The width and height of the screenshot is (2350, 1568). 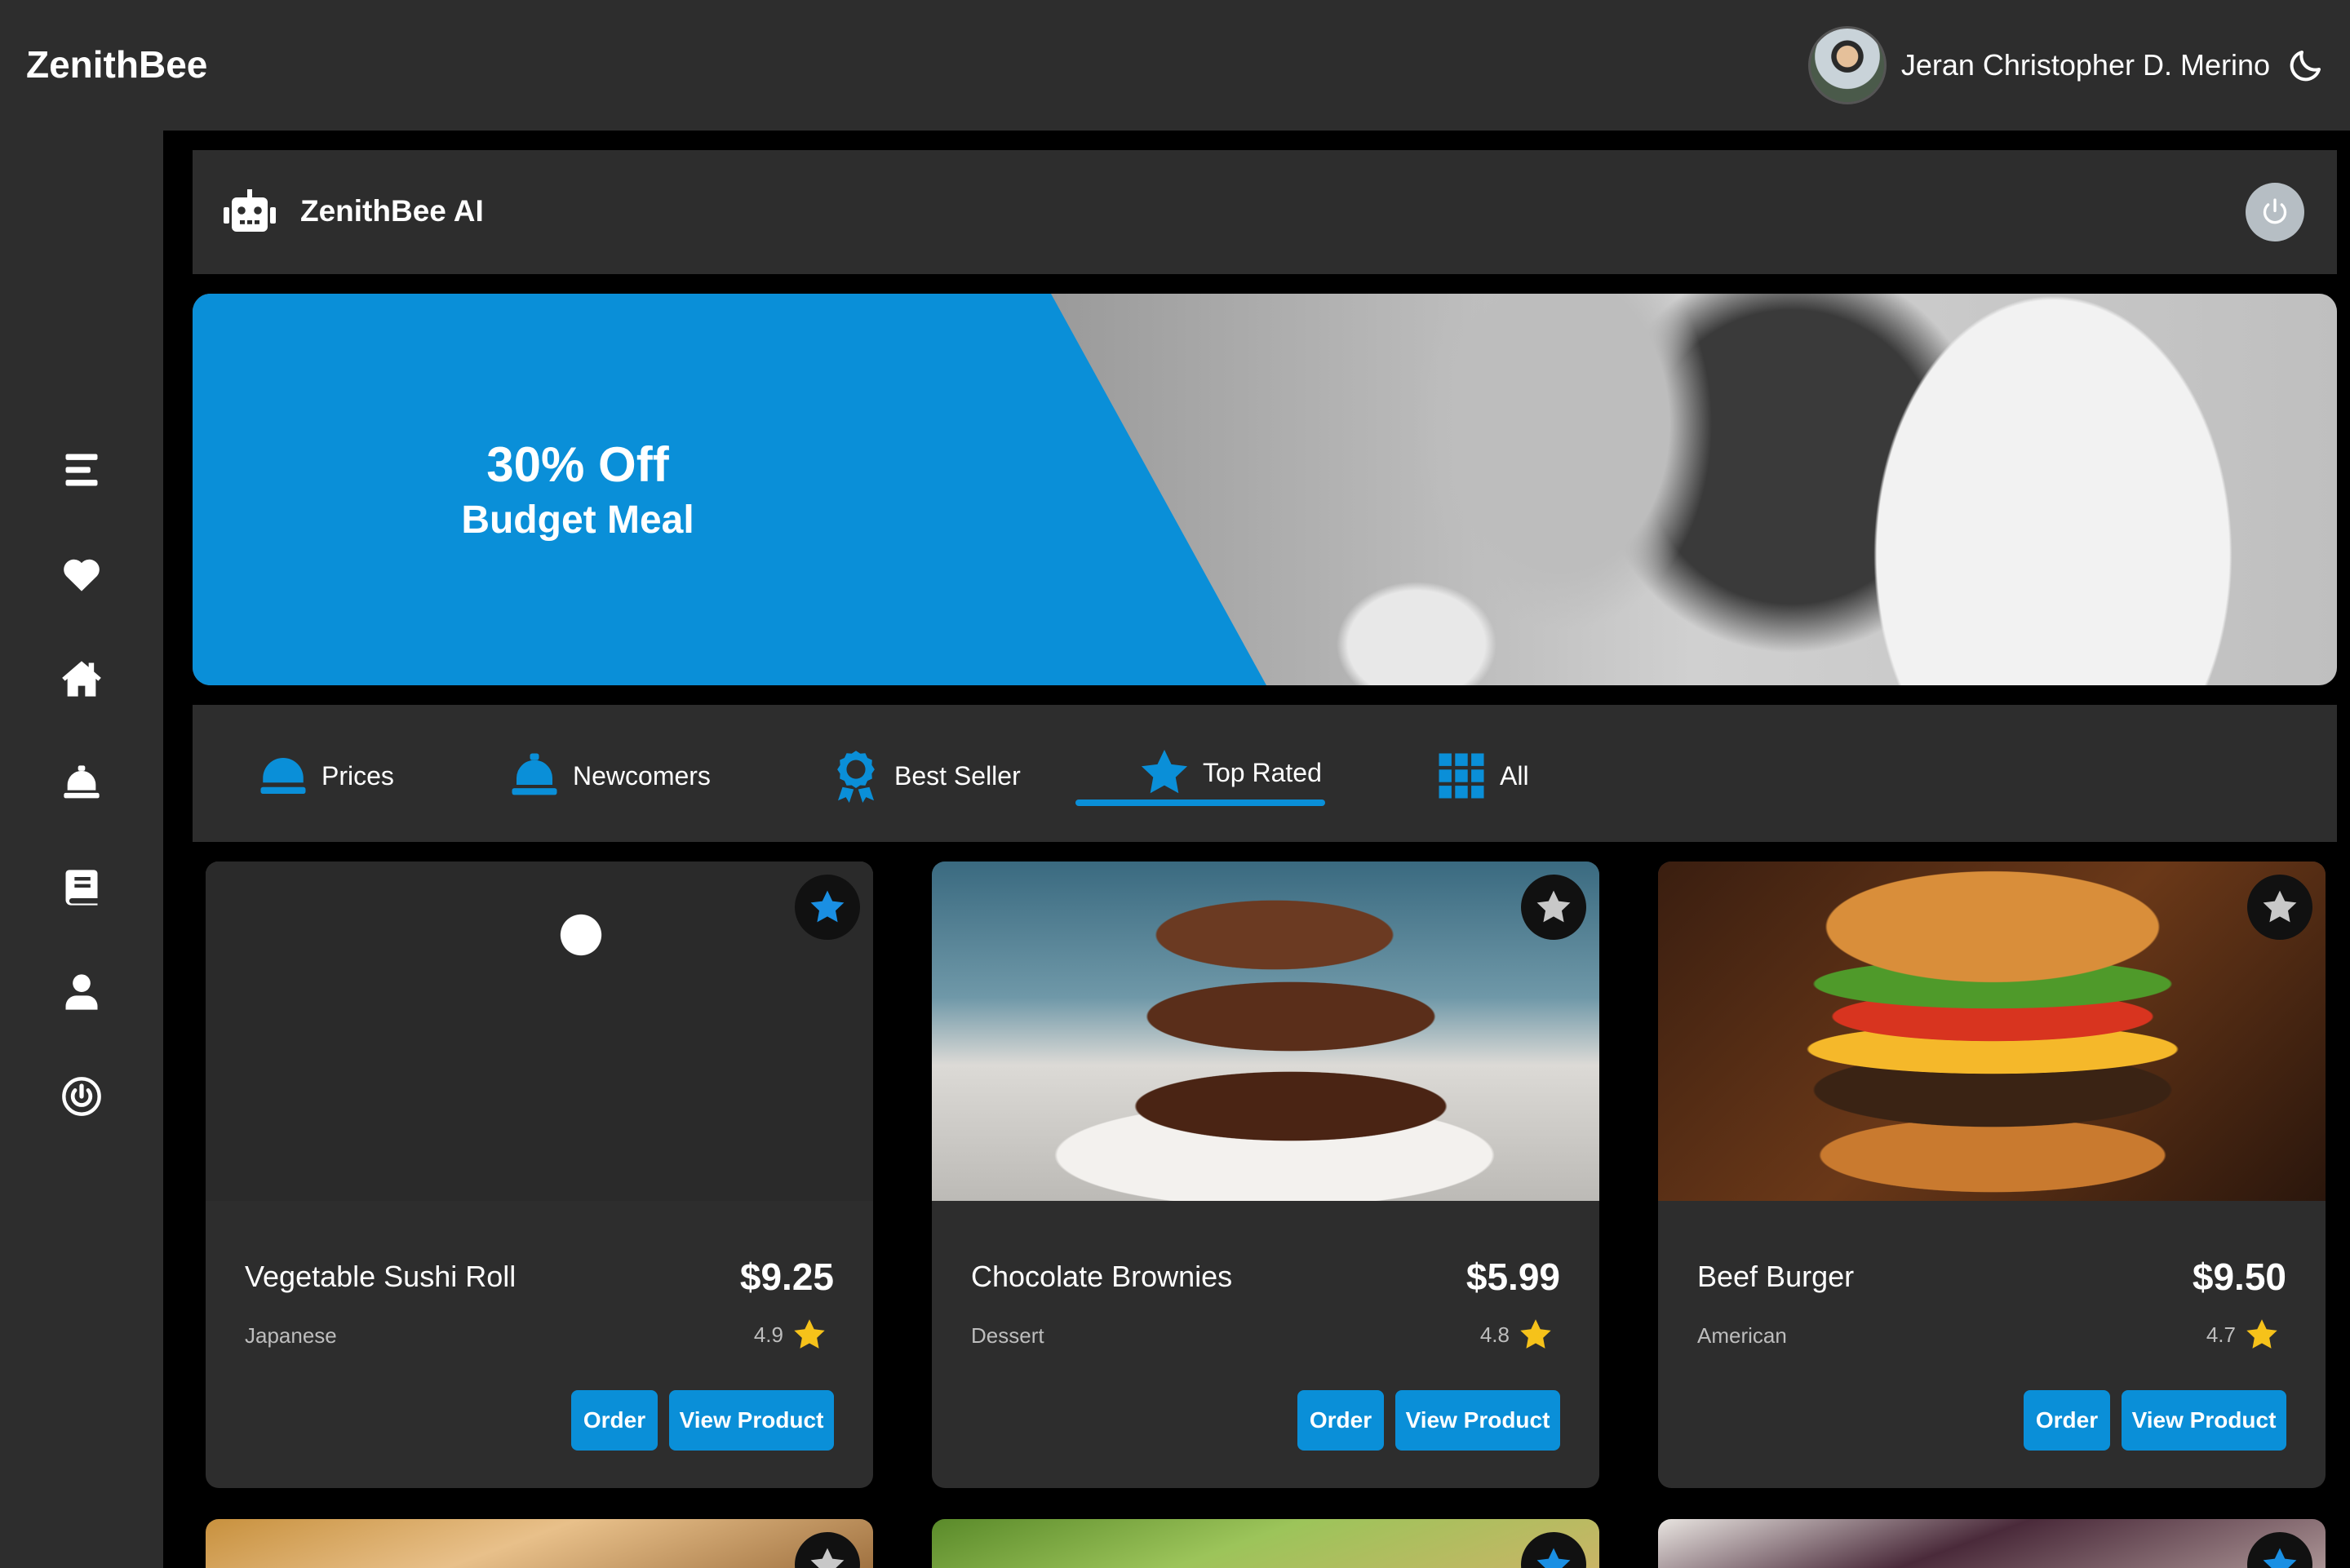 What do you see at coordinates (1265, 212) in the screenshot?
I see `ai-assistant-bar: ZenithBee AI` at bounding box center [1265, 212].